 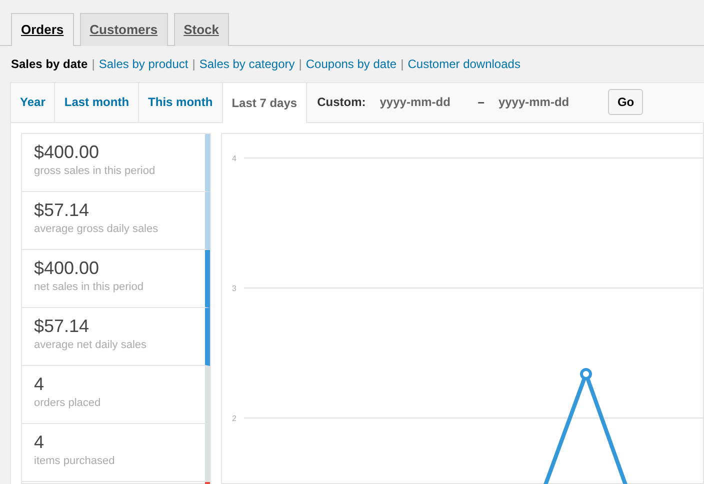 What do you see at coordinates (247, 63) in the screenshot?
I see `report-link: Sales by category` at bounding box center [247, 63].